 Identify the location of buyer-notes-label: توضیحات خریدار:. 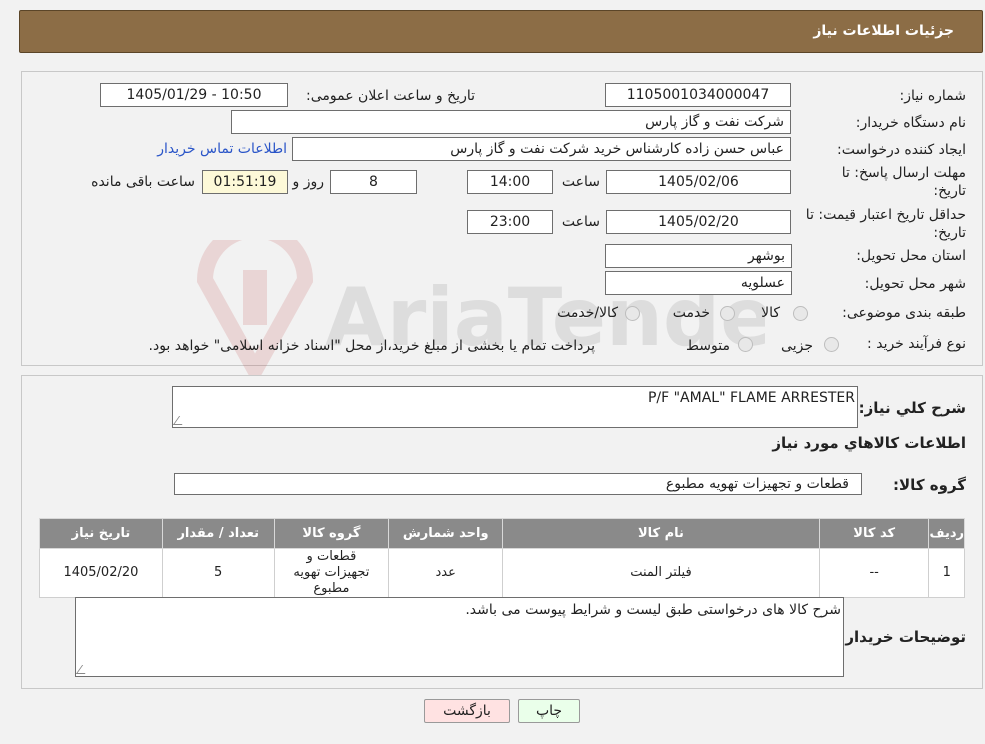
(902, 637).